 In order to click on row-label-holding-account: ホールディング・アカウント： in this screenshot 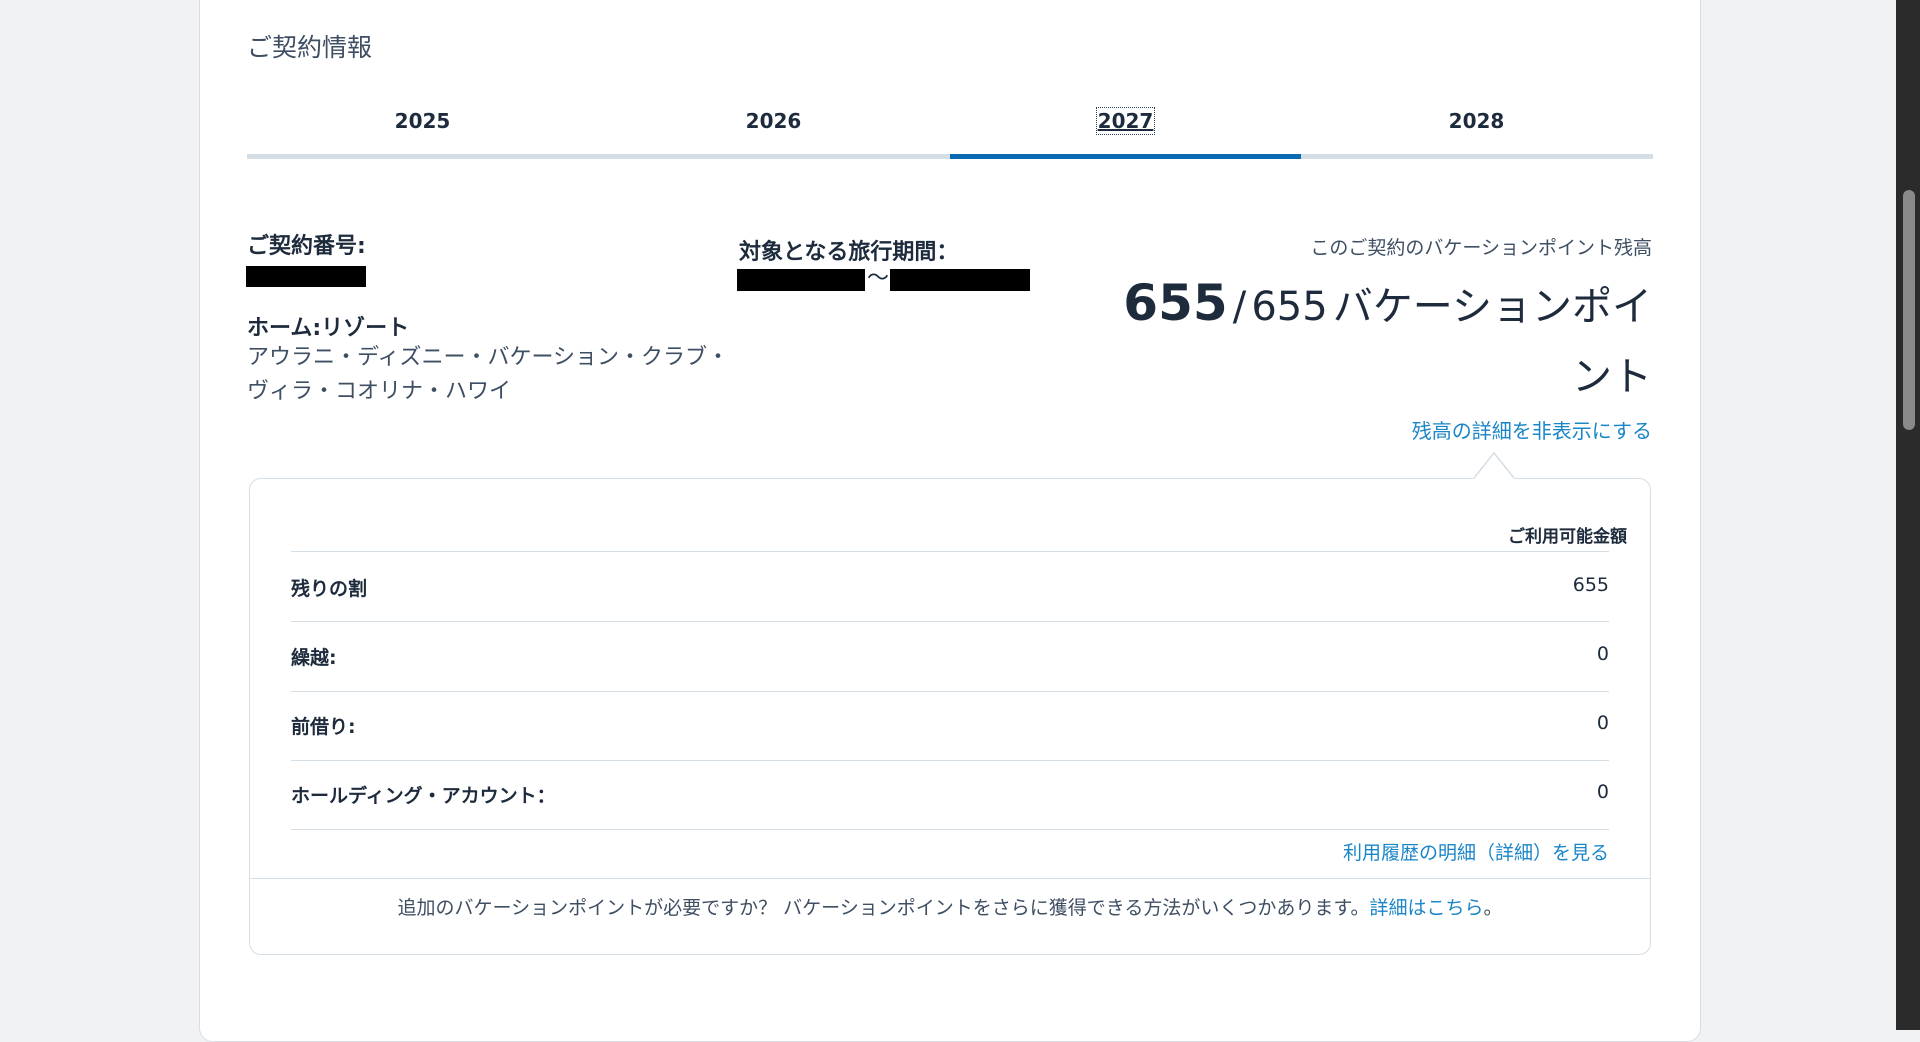, I will do `click(423, 796)`.